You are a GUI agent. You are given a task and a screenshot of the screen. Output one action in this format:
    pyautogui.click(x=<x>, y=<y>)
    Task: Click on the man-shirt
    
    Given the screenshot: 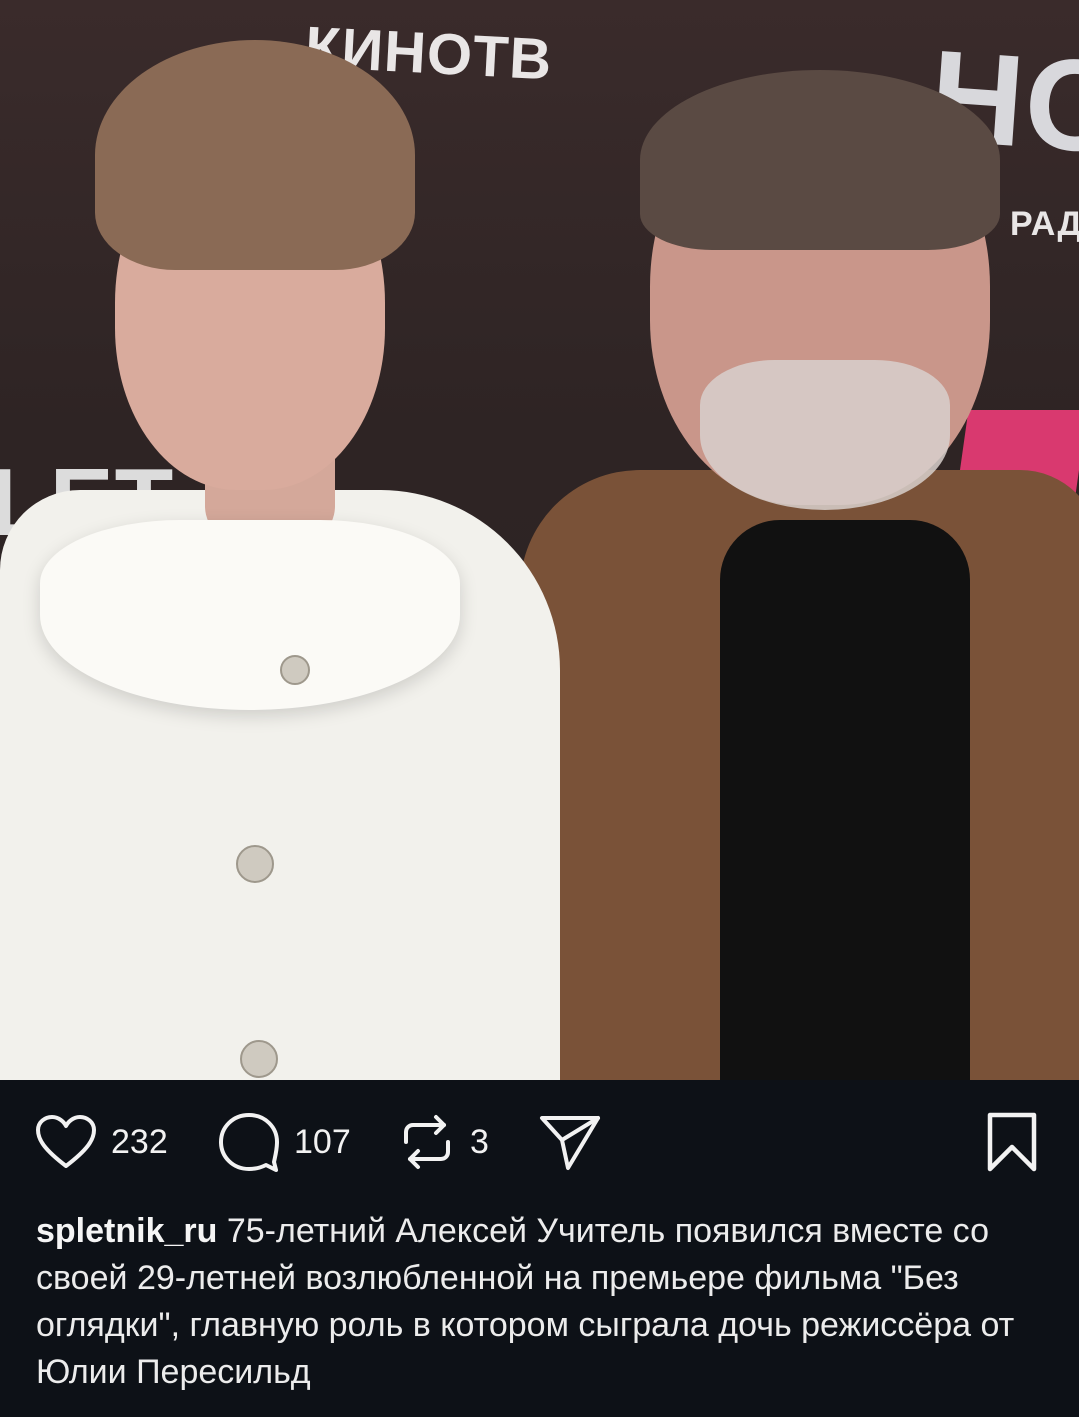 What is the action you would take?
    pyautogui.click(x=845, y=800)
    